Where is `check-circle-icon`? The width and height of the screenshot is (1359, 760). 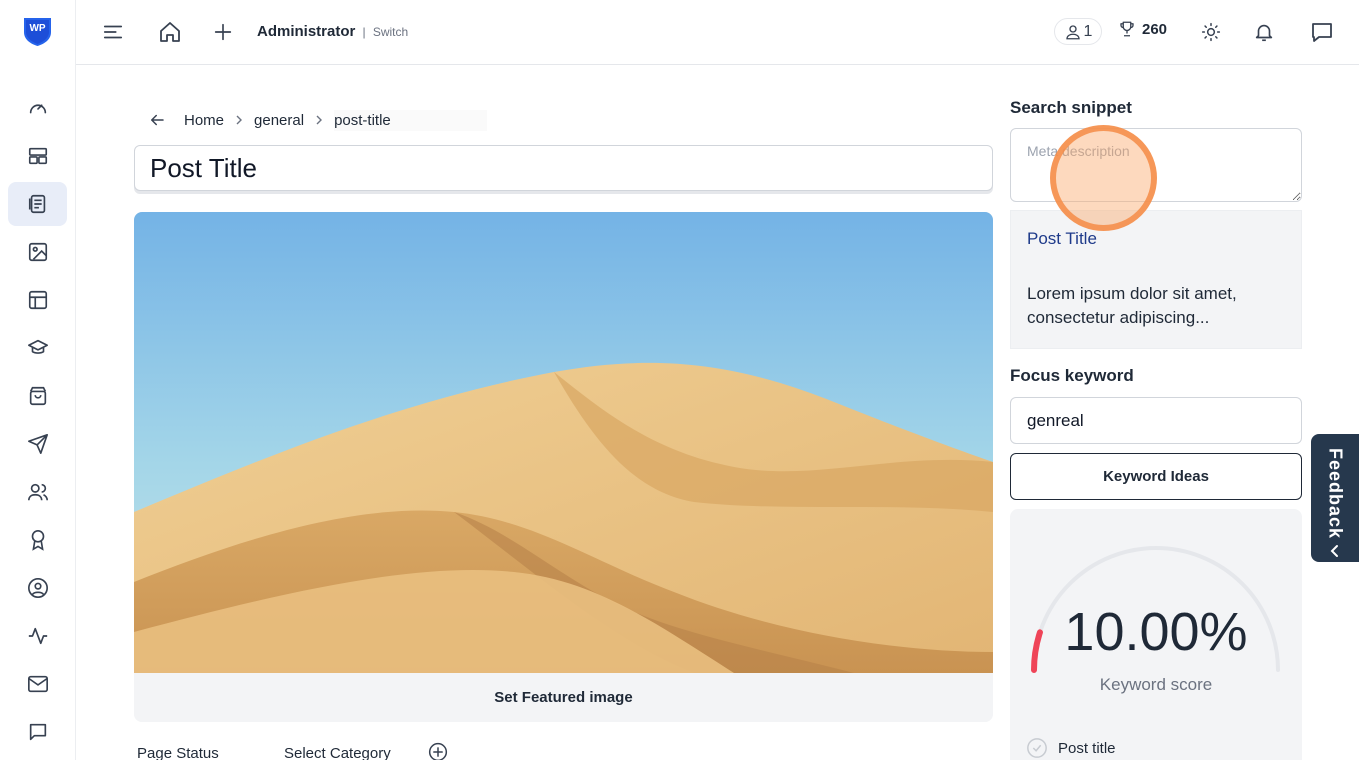
check-circle-icon is located at coordinates (1037, 748).